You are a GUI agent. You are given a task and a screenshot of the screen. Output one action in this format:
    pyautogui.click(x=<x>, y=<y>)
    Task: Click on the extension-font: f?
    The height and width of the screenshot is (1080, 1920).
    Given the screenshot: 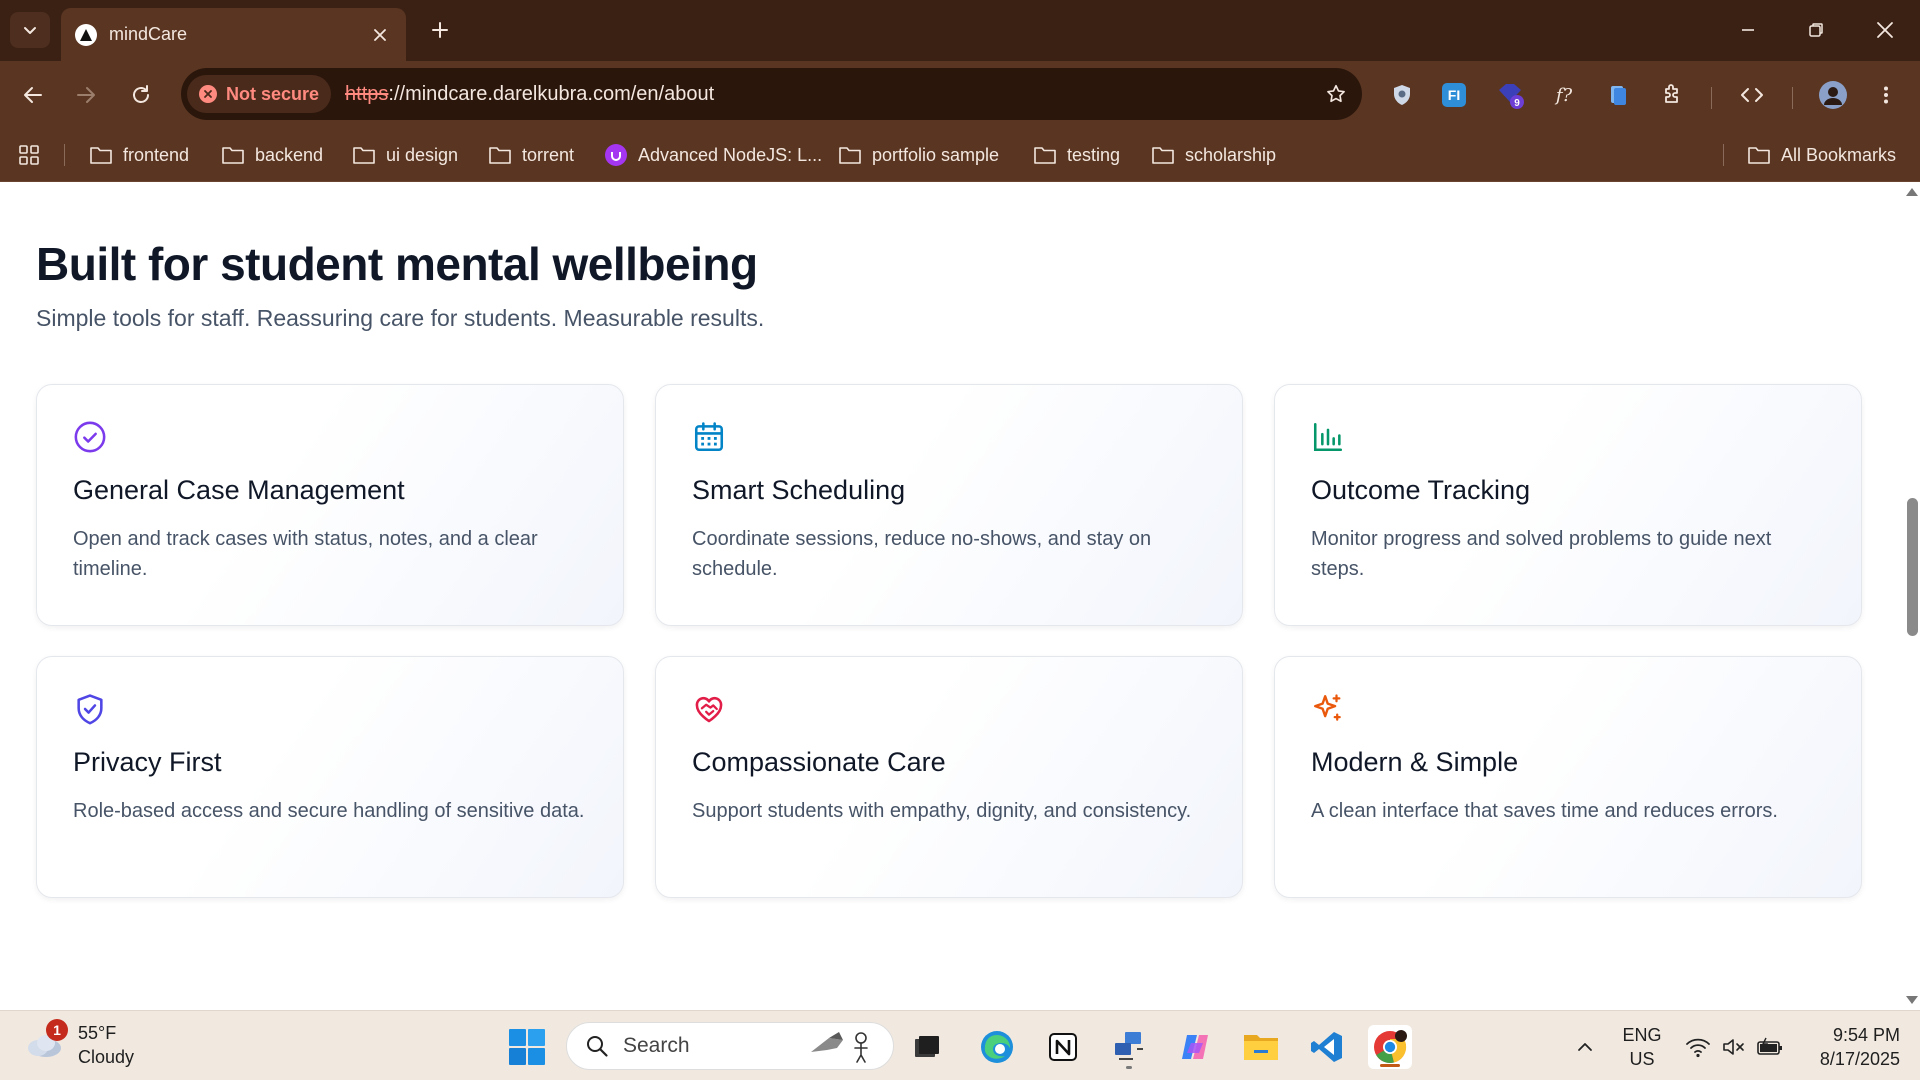 What is the action you would take?
    pyautogui.click(x=1564, y=95)
    